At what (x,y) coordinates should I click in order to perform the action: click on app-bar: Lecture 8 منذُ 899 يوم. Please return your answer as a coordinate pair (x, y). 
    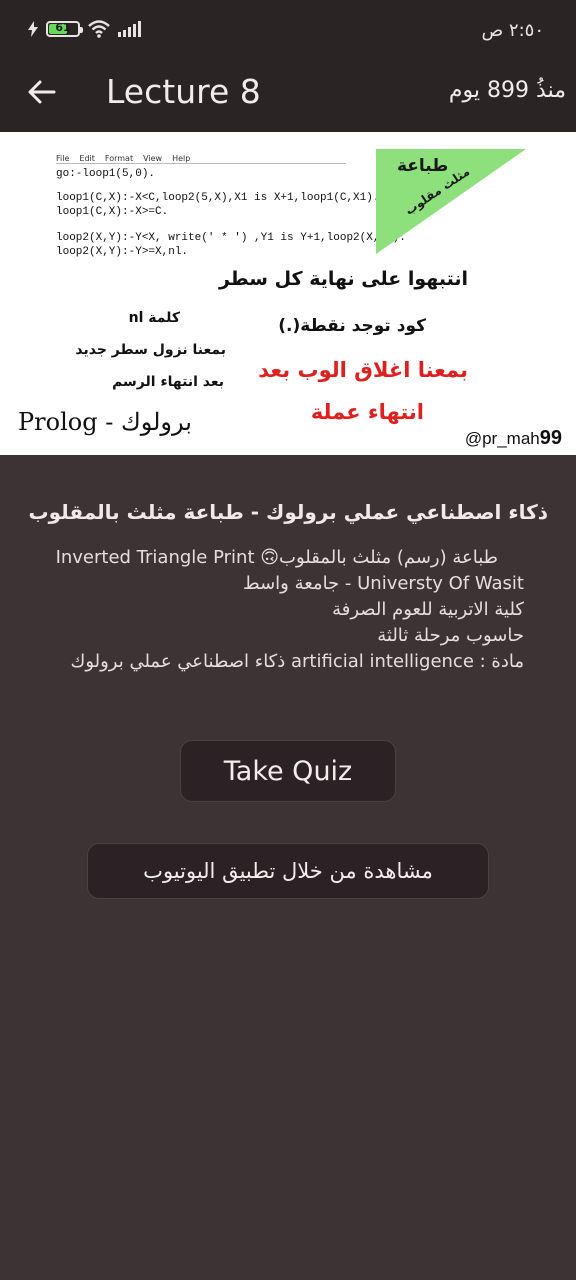
    Looking at the image, I should click on (288, 96).